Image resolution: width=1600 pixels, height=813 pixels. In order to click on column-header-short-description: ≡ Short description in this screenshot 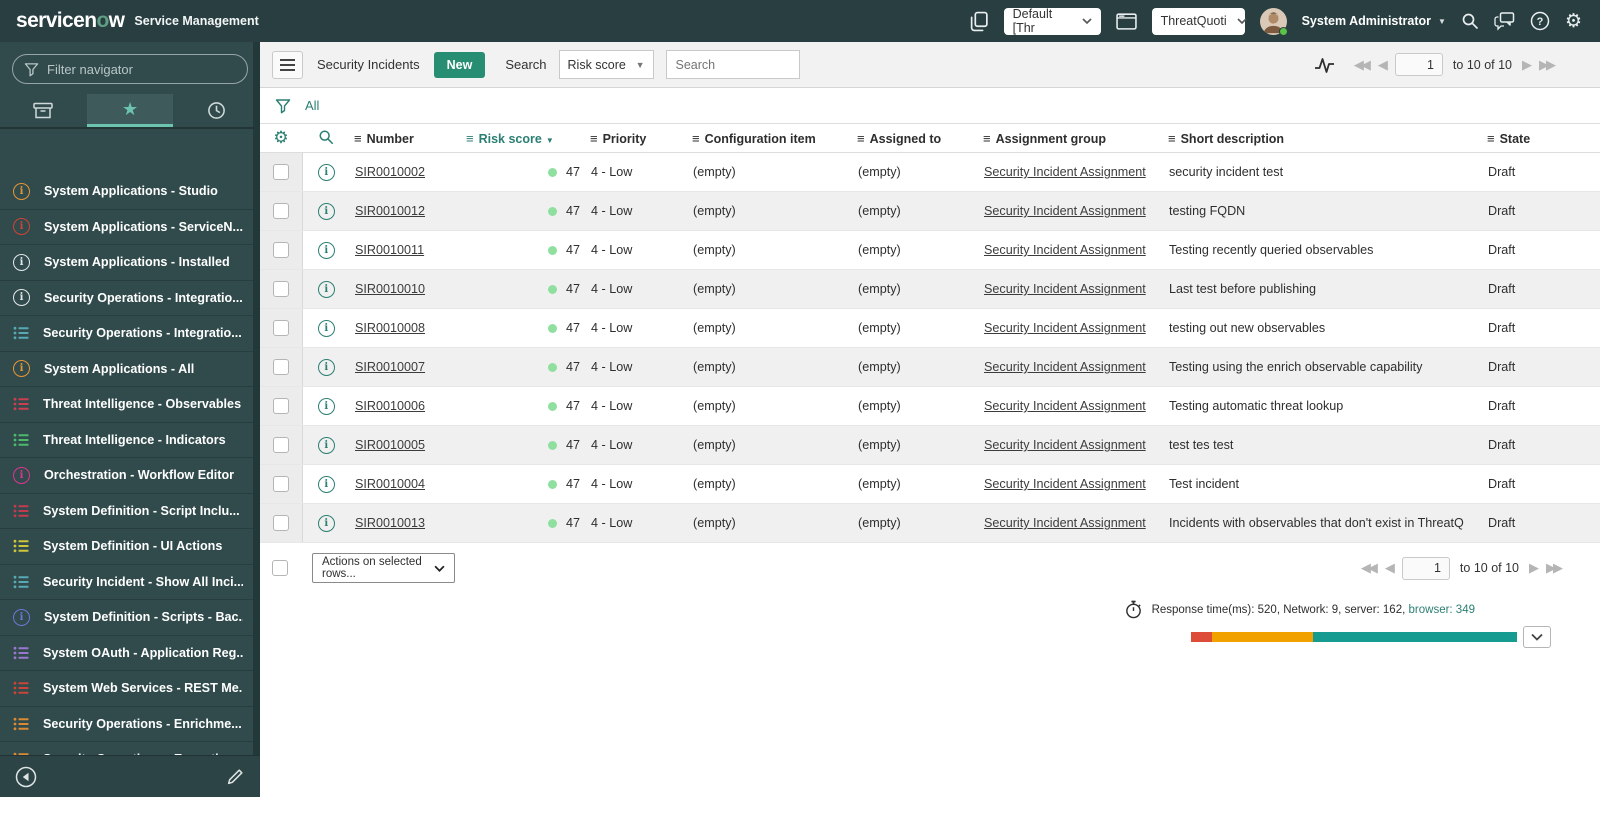, I will do `click(1323, 138)`.